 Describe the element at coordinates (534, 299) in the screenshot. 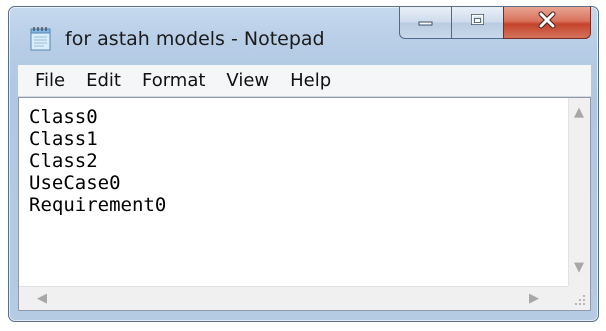

I see `scroll-right-icon: ▶` at that location.